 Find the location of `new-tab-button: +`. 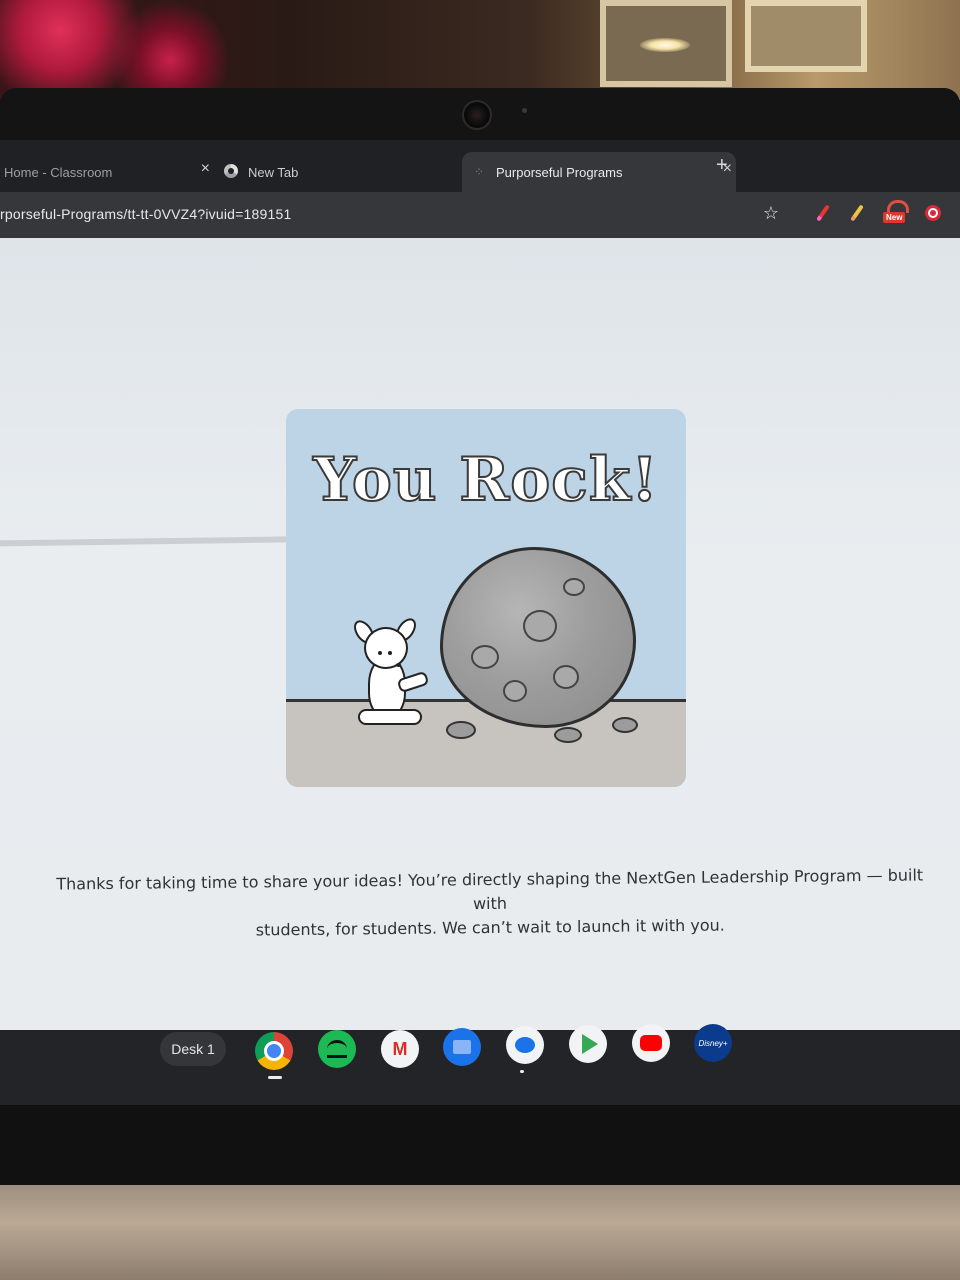

new-tab-button: + is located at coordinates (722, 165).